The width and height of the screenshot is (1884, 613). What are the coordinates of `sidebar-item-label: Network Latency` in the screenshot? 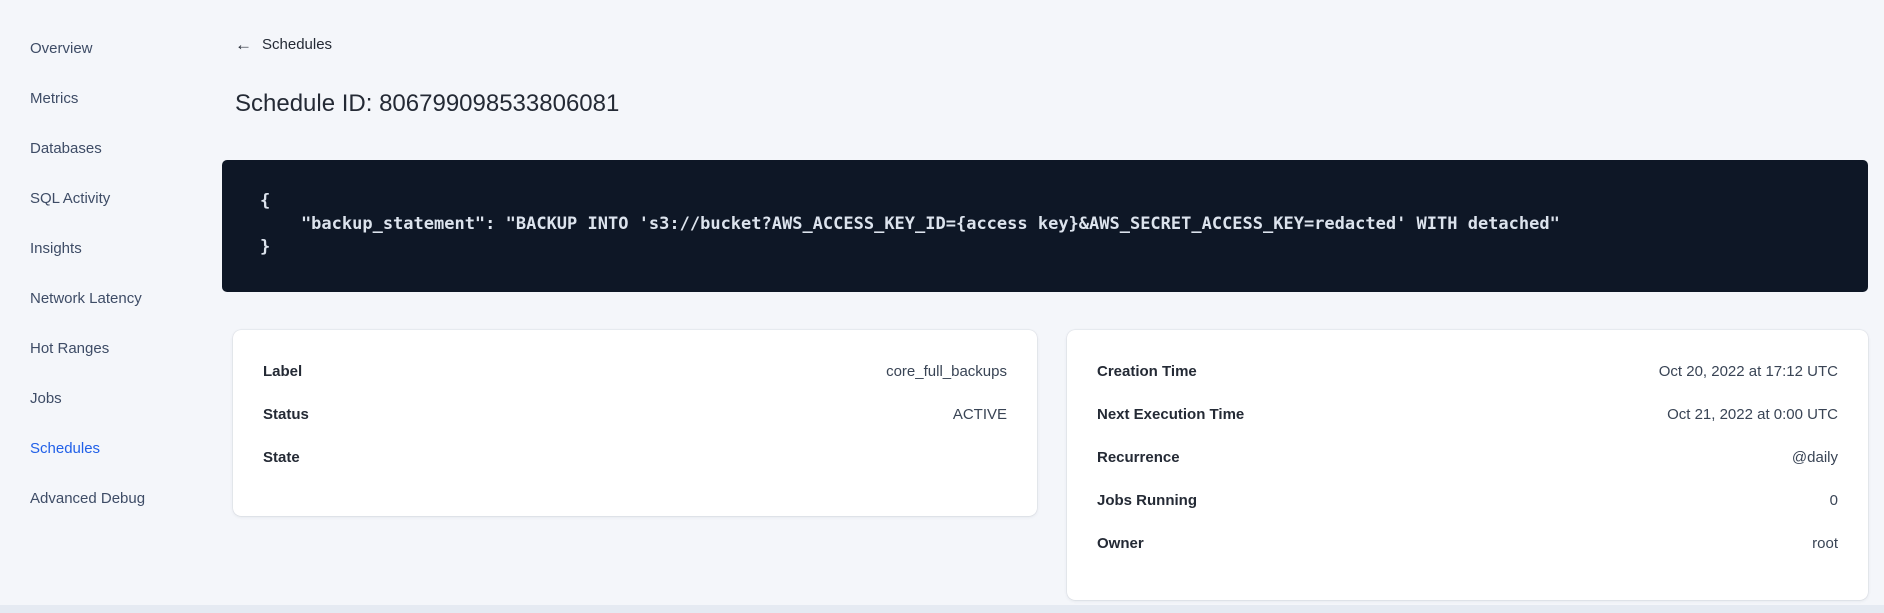 It's located at (86, 298).